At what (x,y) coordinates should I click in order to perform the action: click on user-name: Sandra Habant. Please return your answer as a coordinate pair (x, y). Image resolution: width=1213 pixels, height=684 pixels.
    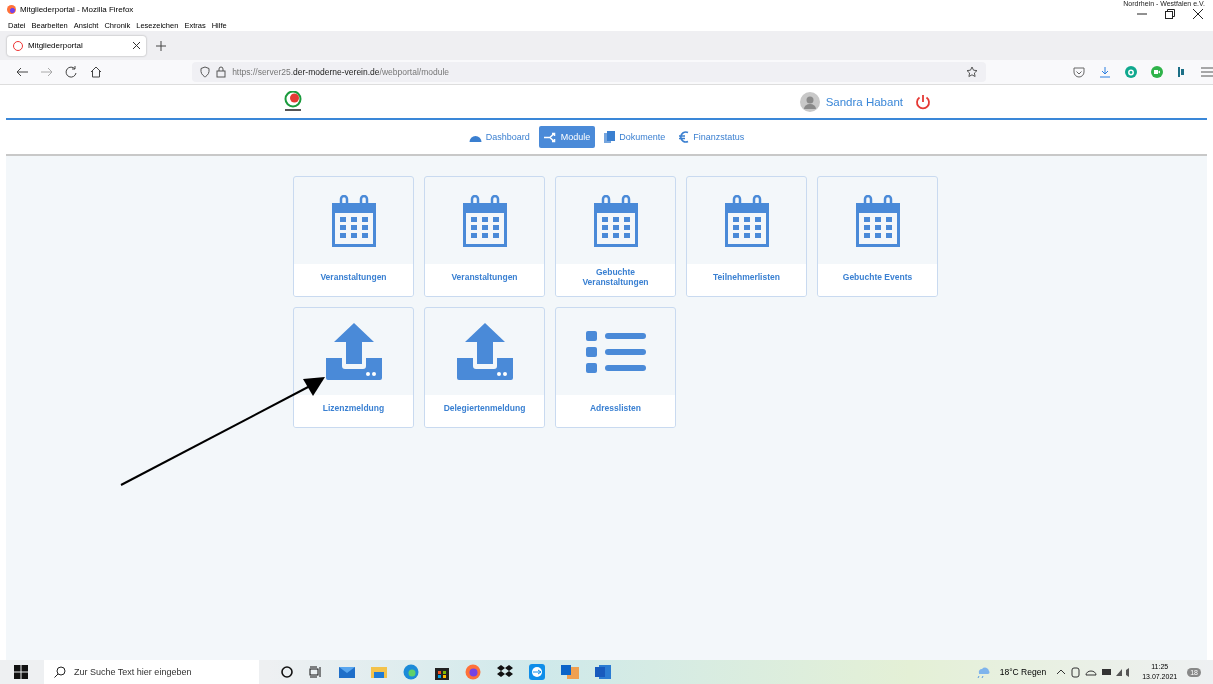
    Looking at the image, I should click on (864, 101).